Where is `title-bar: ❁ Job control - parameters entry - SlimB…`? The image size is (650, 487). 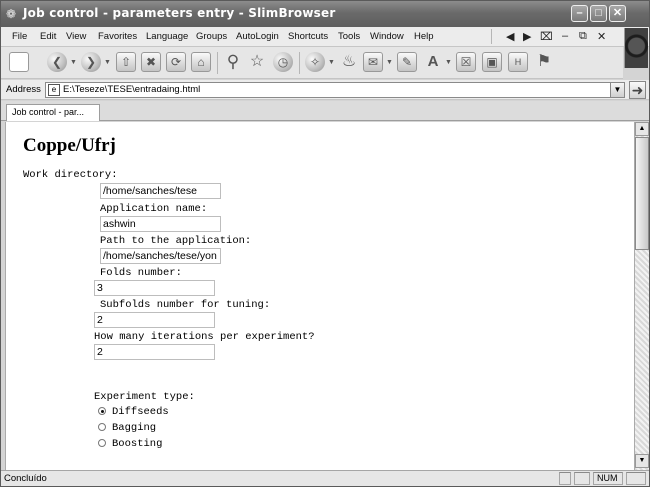
title-bar: ❁ Job control - parameters entry - SlimB… is located at coordinates (325, 14).